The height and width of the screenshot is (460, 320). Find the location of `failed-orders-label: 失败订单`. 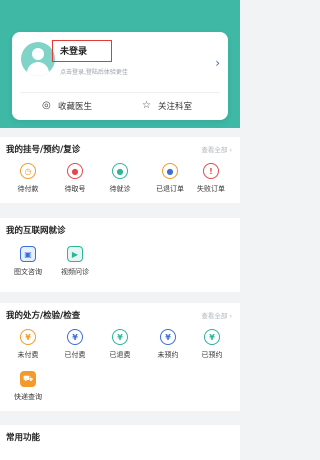

failed-orders-label: 失败订单 is located at coordinates (211, 189).